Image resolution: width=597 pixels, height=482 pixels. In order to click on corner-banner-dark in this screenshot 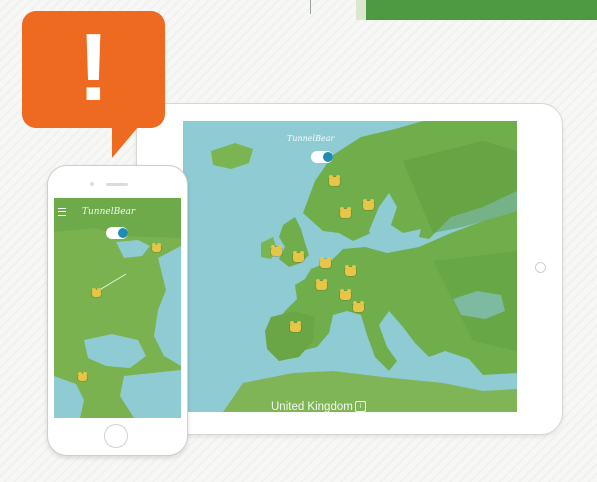, I will do `click(481, 10)`.